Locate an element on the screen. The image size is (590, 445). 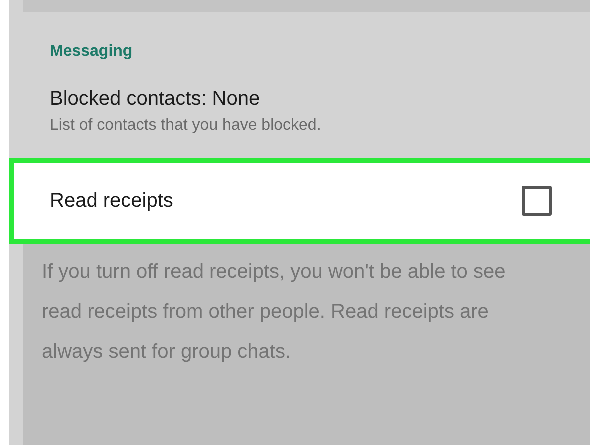
blocked-contacts-item: Blocked contacts: None List of contacts that you have blocked. is located at coordinates (320, 111).